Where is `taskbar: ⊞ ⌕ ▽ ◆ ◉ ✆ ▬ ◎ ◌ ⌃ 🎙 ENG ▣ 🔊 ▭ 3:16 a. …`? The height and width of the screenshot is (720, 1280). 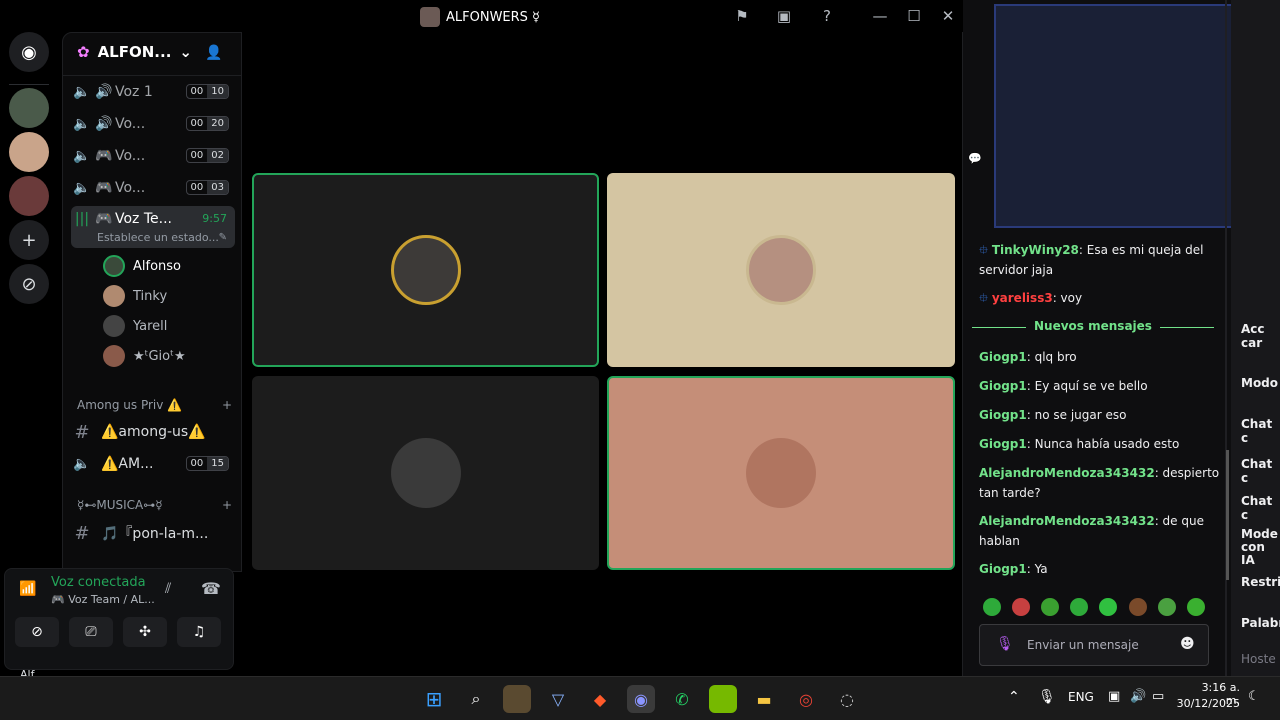
taskbar: ⊞ ⌕ ▽ ◆ ◉ ✆ ▬ ◎ ◌ ⌃ 🎙 ENG ▣ 🔊 ▭ 3:16 a. … is located at coordinates (640, 698).